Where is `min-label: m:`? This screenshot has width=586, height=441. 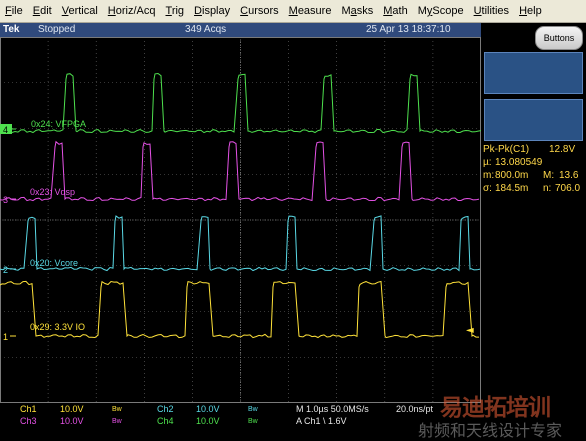 min-label: m: is located at coordinates (489, 175).